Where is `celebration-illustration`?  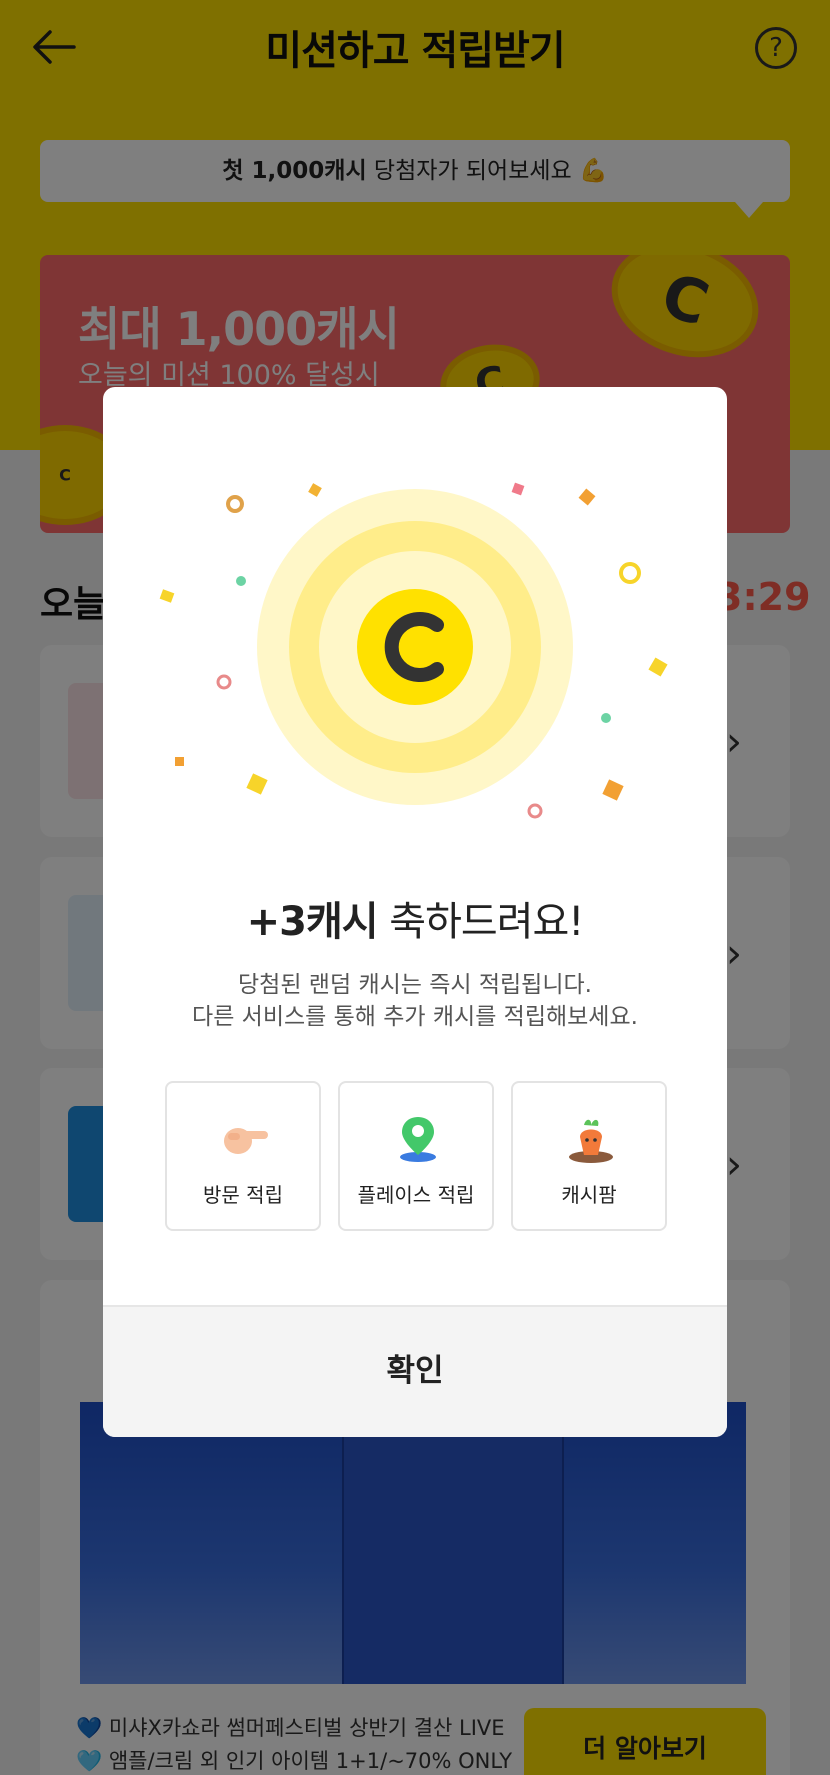
celebration-illustration is located at coordinates (413, 650).